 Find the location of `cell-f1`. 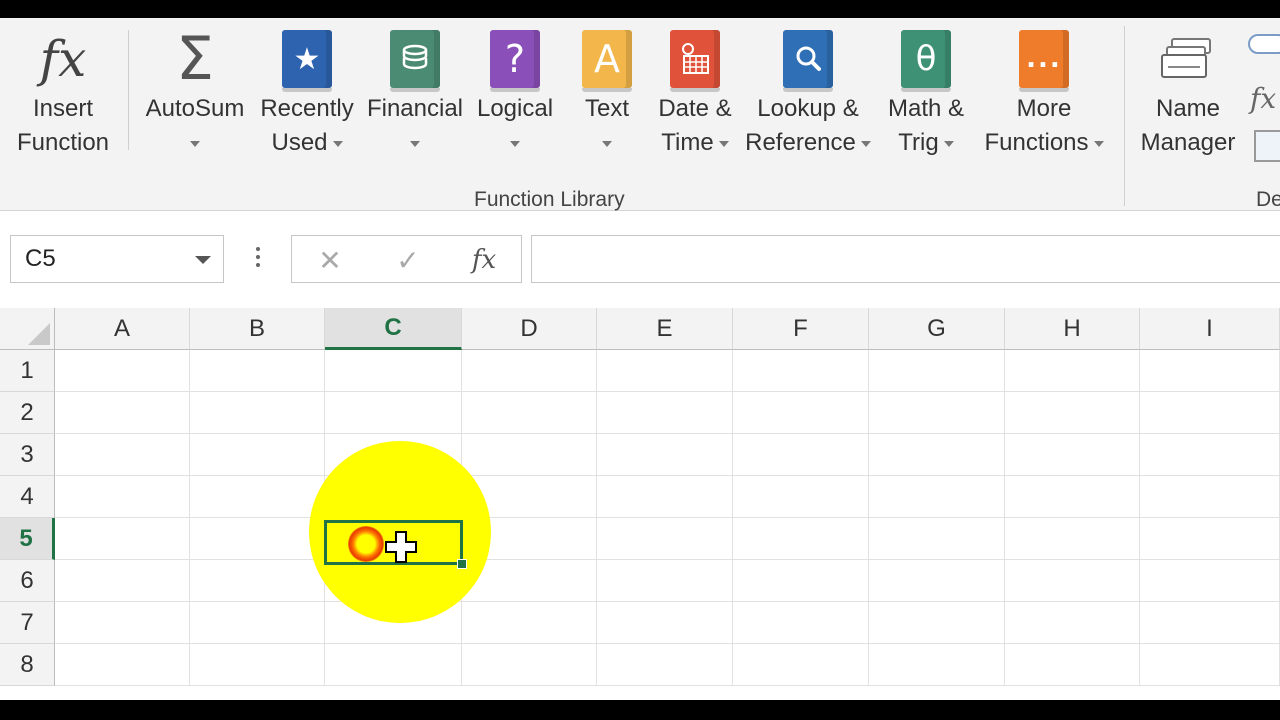

cell-f1 is located at coordinates (801, 371).